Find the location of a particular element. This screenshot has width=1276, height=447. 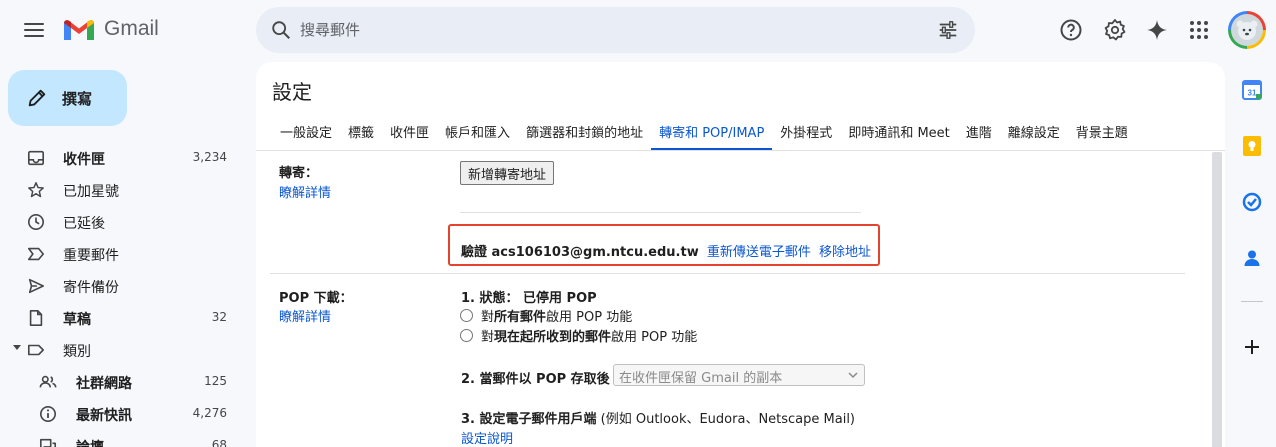

option-text: 對現在起所收到的郵件啟用 POP 功能 is located at coordinates (589, 335).